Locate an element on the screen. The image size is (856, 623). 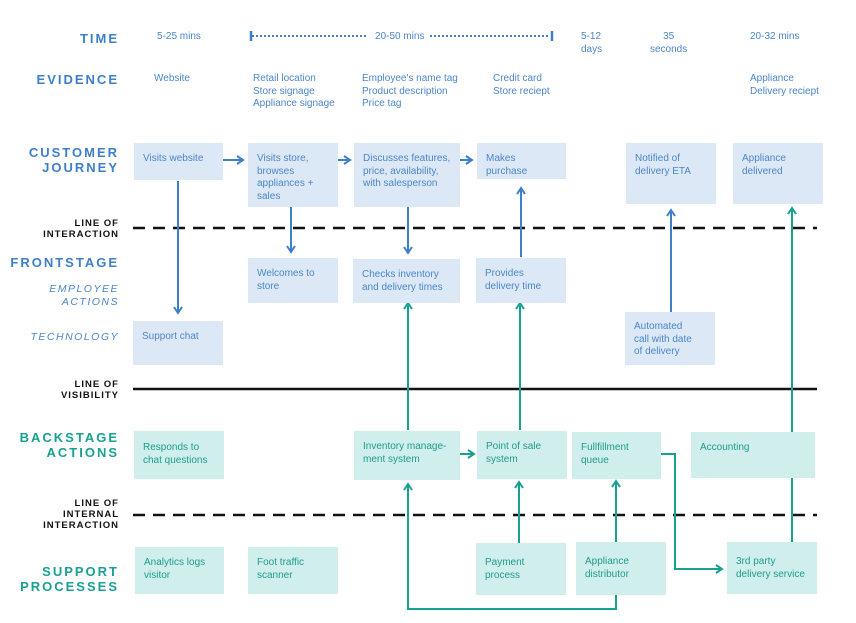
text-line: Payment is located at coordinates (505, 562).